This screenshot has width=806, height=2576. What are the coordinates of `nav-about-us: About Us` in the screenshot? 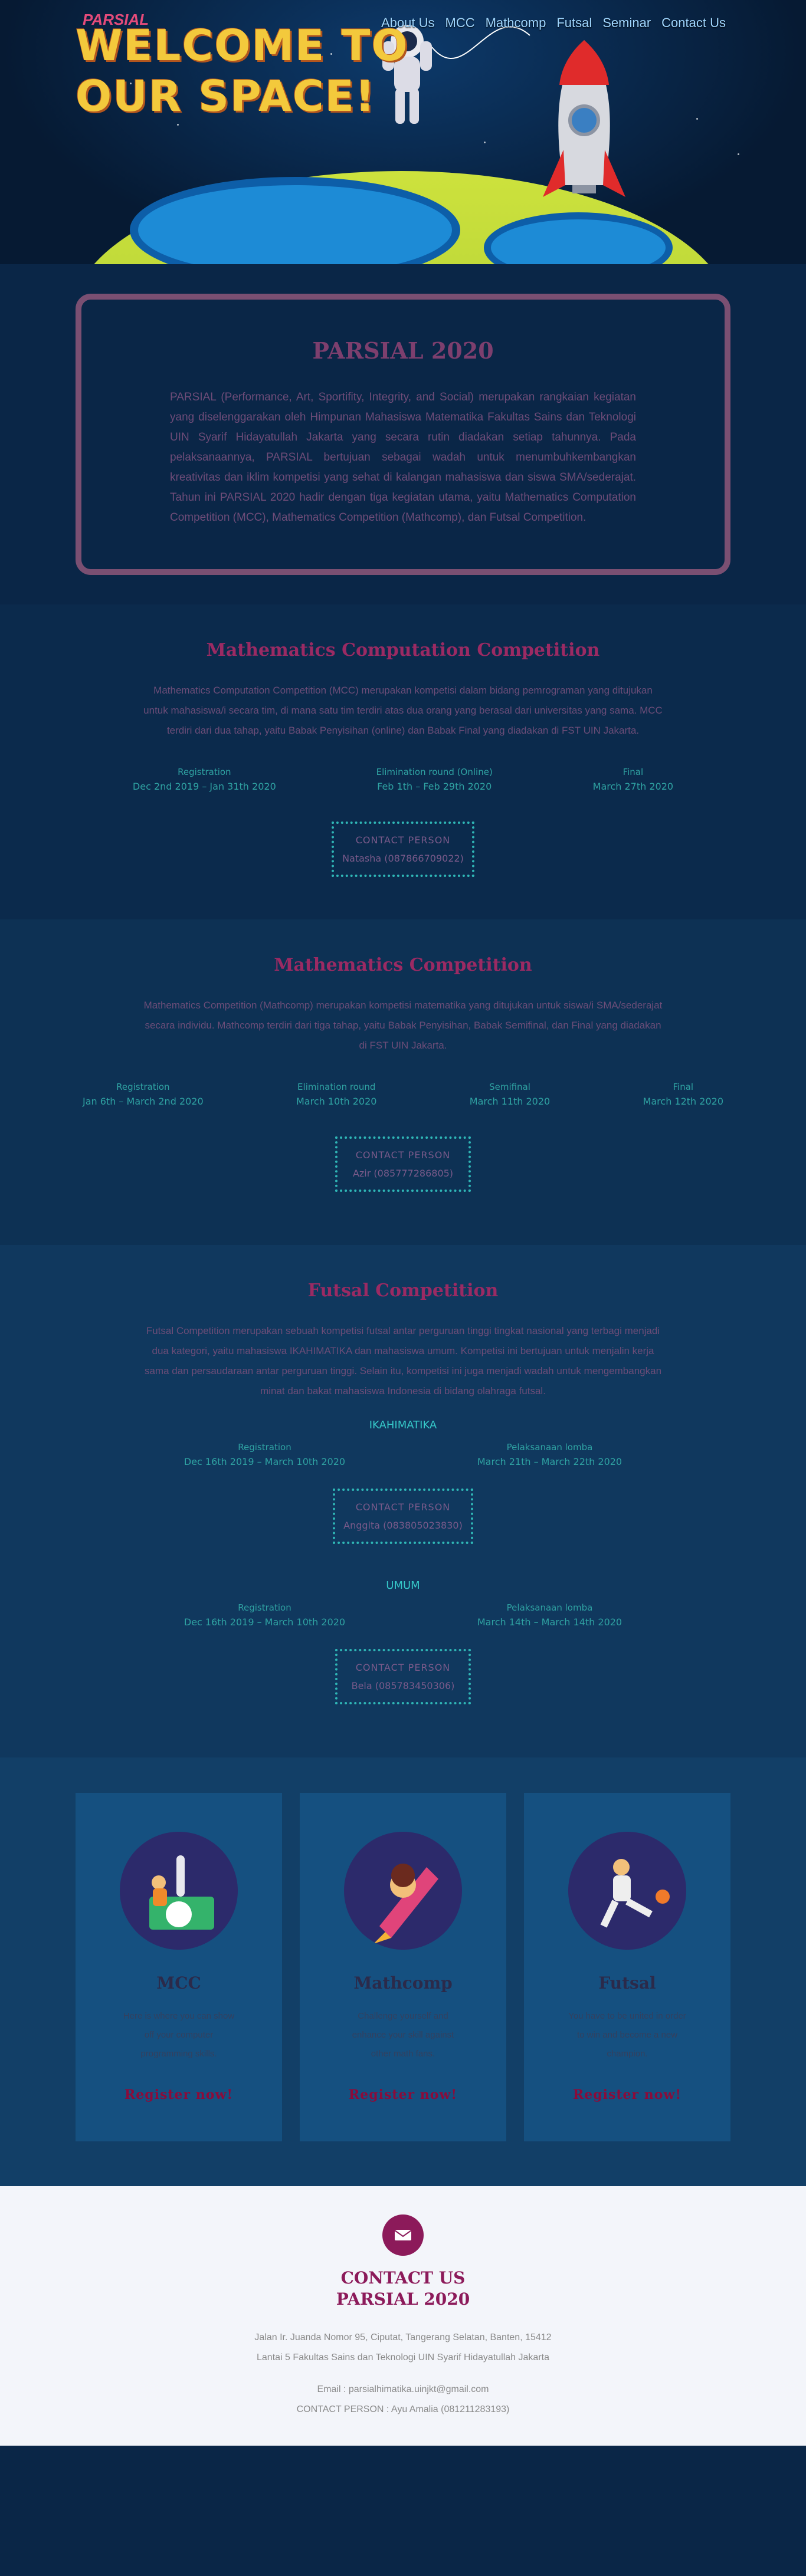 It's located at (408, 23).